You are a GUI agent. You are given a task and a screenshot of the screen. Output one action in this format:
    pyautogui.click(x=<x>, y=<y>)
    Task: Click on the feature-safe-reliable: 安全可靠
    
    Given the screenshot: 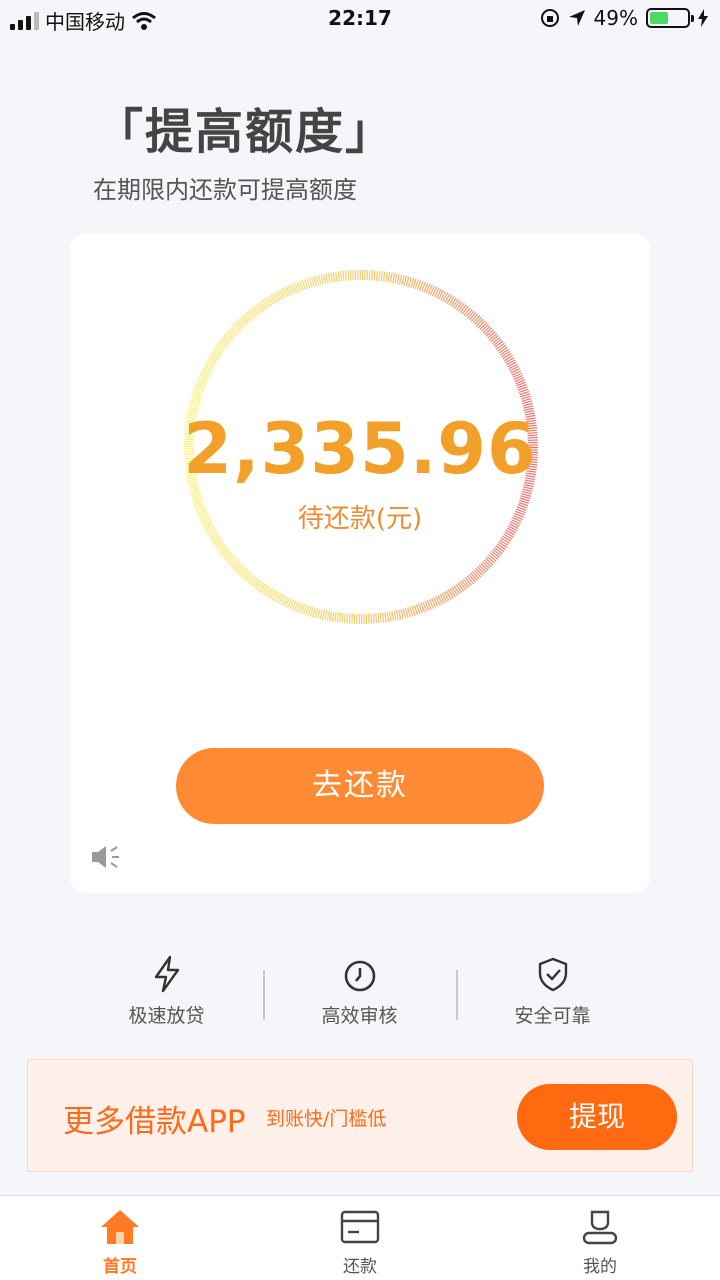 What is the action you would take?
    pyautogui.click(x=552, y=991)
    